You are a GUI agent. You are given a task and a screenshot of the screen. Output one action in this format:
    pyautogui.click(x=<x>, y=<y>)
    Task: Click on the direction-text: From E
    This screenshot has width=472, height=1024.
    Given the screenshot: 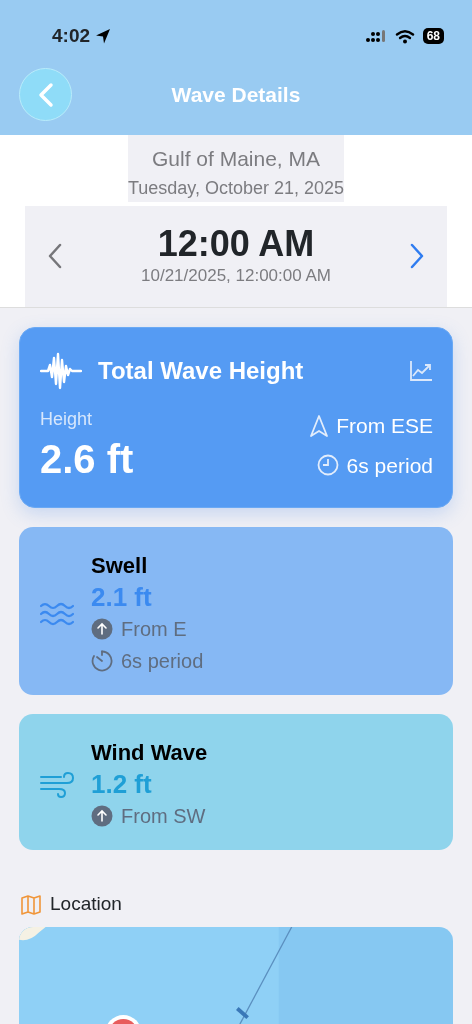 What is the action you would take?
    pyautogui.click(x=154, y=630)
    